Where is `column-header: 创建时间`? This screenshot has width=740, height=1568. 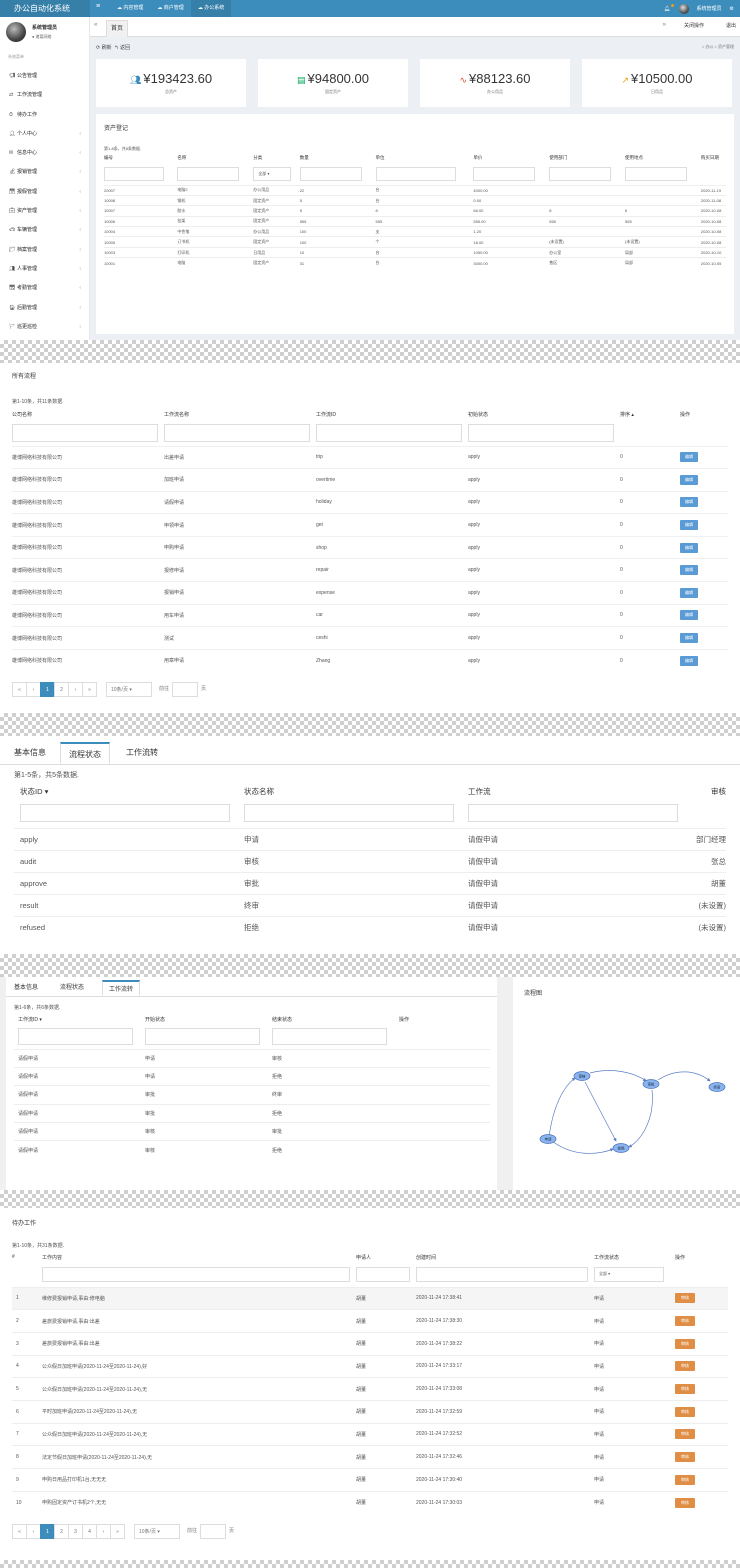 column-header: 创建时间 is located at coordinates (505, 1257).